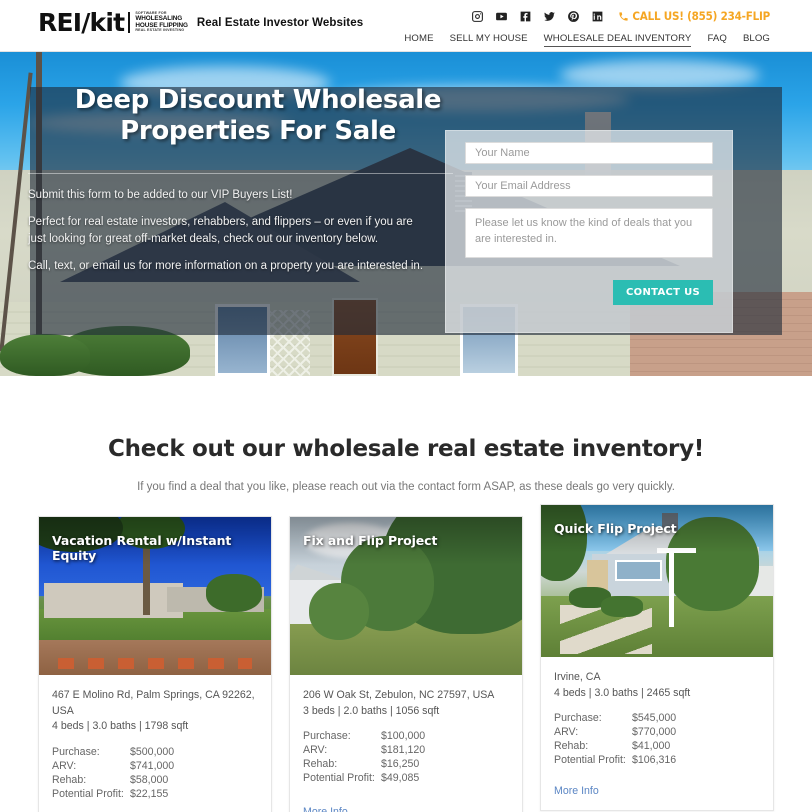 This screenshot has height=812, width=812. I want to click on rehab-value: $16,250, so click(400, 764).